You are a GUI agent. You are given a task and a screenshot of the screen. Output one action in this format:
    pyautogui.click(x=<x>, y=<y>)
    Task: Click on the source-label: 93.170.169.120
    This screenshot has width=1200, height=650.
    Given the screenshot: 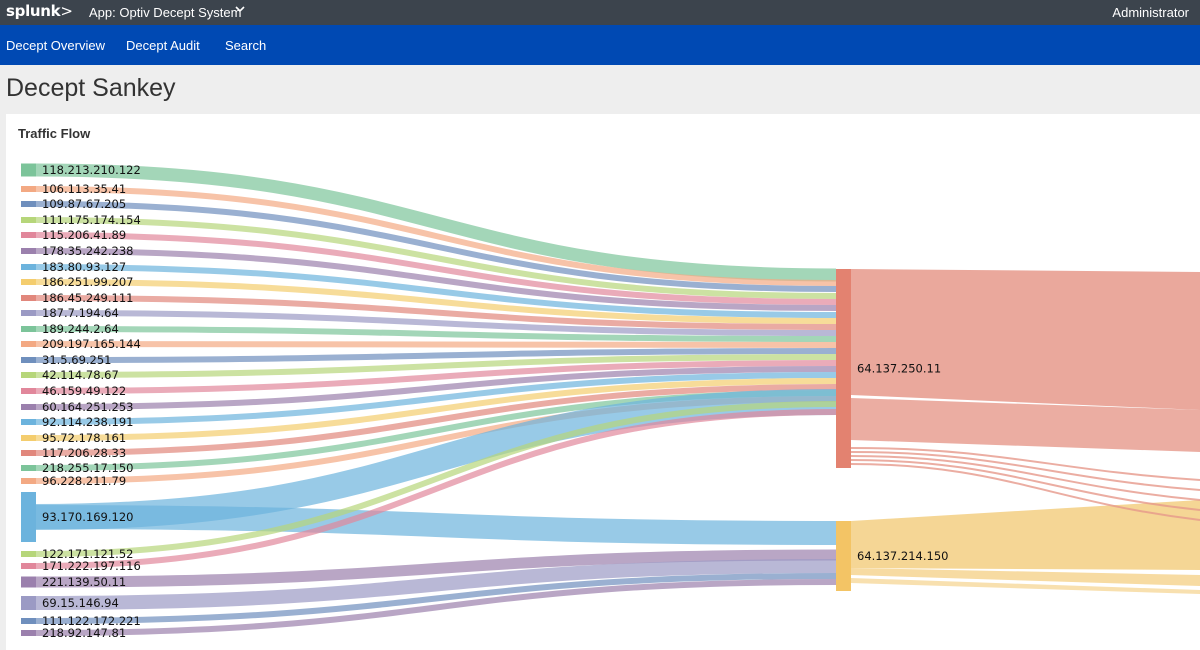 What is the action you would take?
    pyautogui.click(x=87, y=517)
    